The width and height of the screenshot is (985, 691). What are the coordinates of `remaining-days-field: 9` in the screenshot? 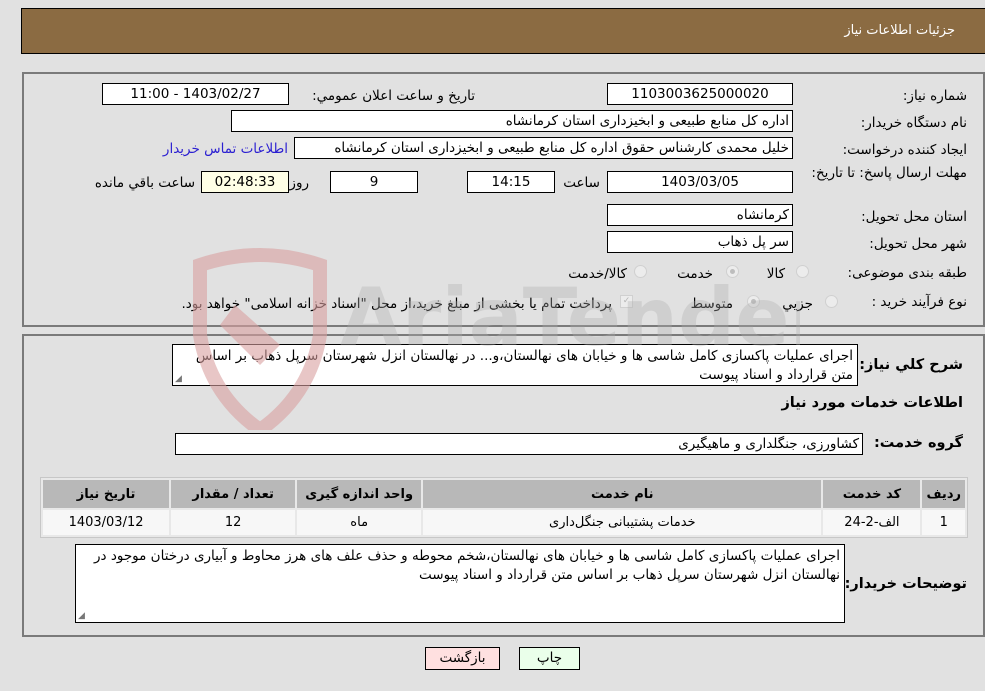 It's located at (374, 182).